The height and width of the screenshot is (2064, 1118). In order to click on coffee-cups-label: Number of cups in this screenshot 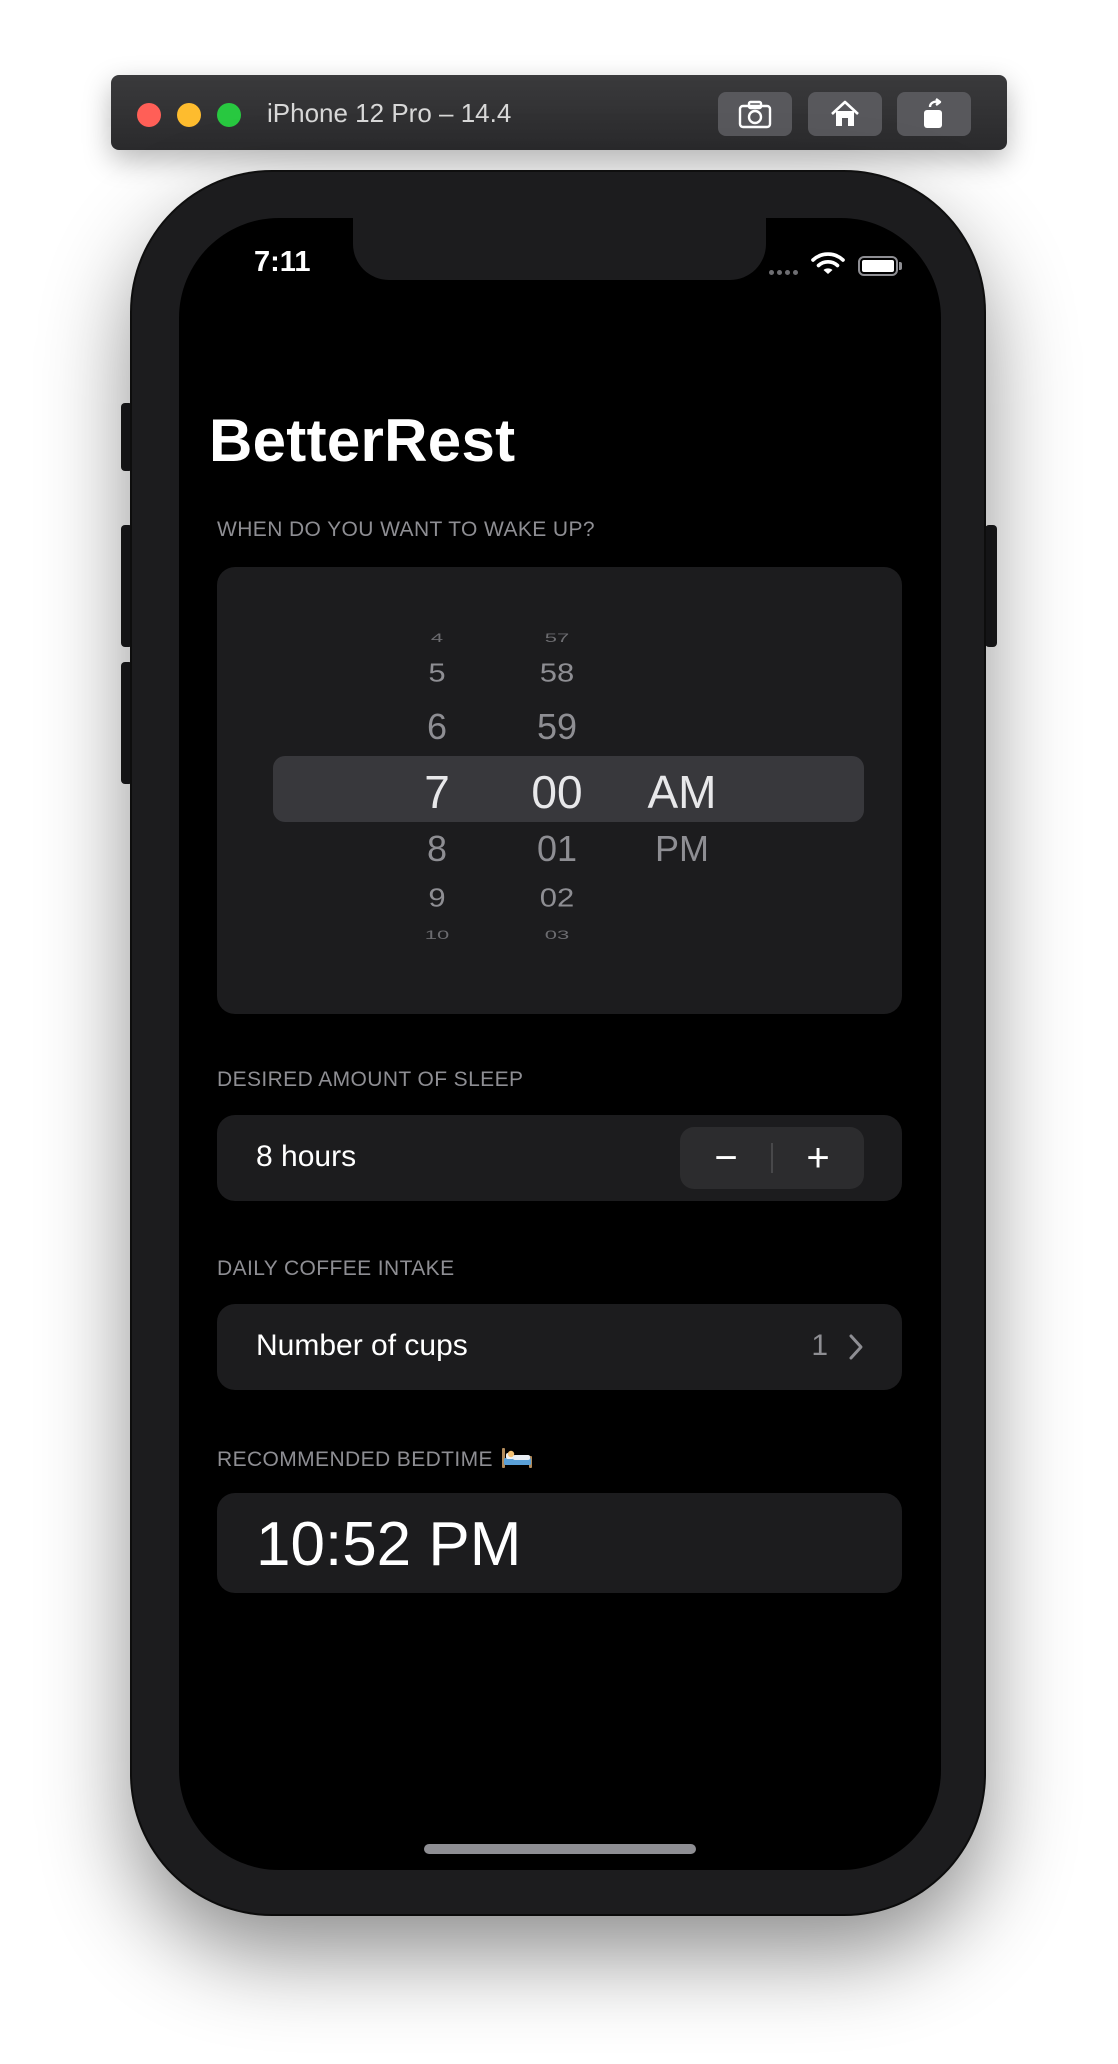, I will do `click(362, 1345)`.